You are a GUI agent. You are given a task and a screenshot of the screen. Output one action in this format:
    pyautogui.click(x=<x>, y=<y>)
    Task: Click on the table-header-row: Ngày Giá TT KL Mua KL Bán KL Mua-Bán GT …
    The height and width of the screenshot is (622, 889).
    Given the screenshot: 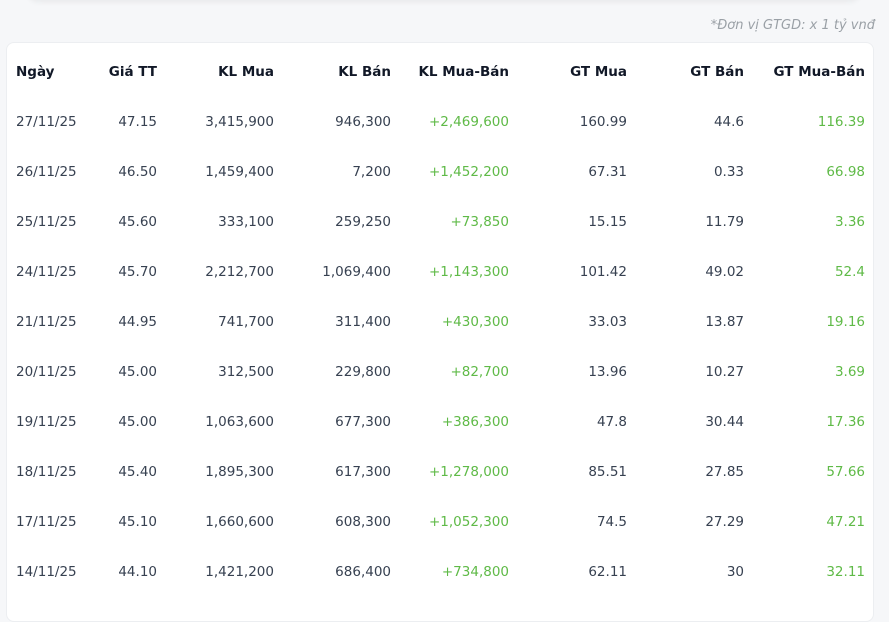 What is the action you would take?
    pyautogui.click(x=441, y=72)
    